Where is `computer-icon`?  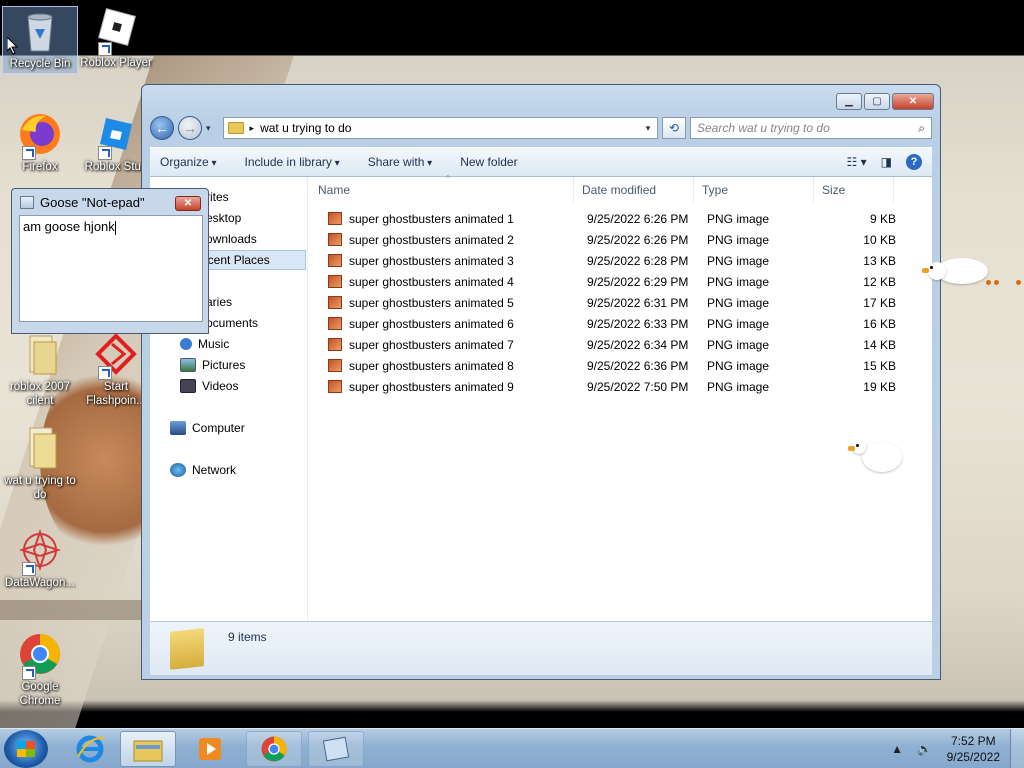
computer-icon is located at coordinates (178, 428).